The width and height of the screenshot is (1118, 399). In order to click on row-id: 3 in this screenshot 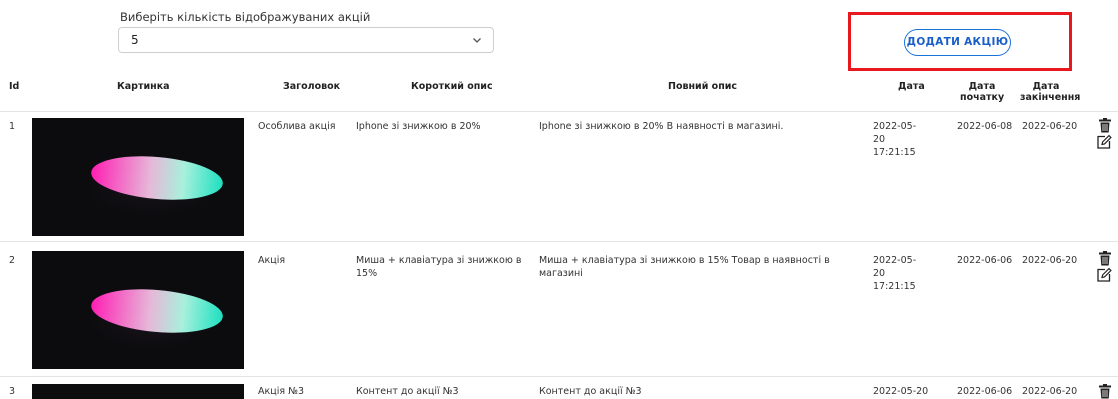, I will do `click(12, 391)`.